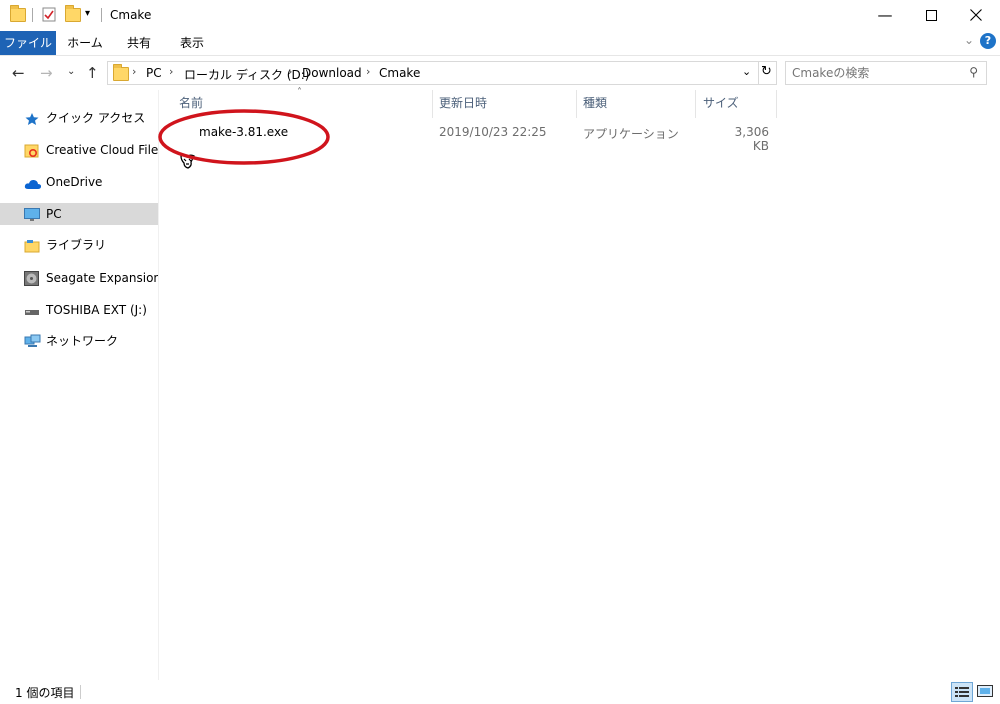 The image size is (1000, 704). Describe the element at coordinates (73, 13) in the screenshot. I see `new-folder-icon` at that location.